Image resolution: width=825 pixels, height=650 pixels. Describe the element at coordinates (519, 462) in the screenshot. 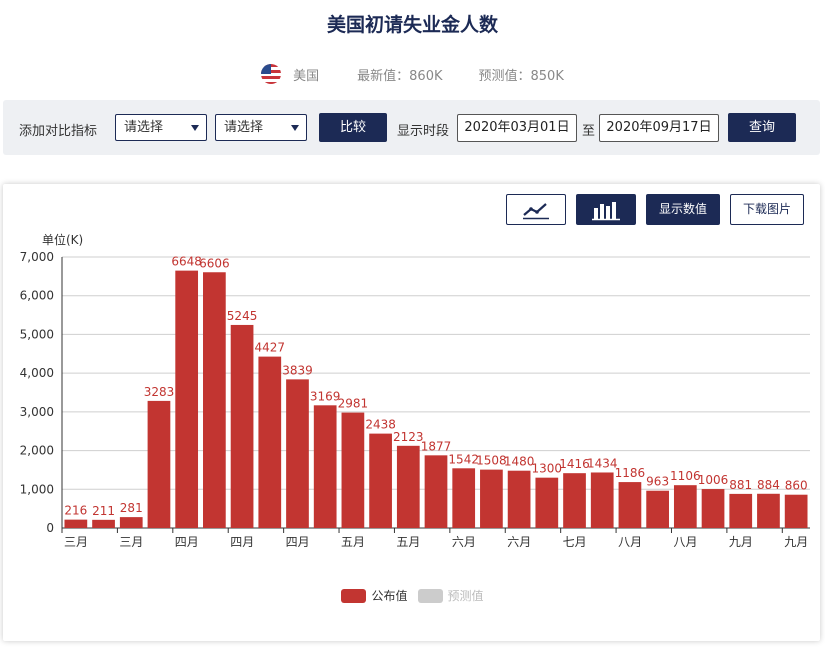

I see `bar-value-label: 1480` at that location.